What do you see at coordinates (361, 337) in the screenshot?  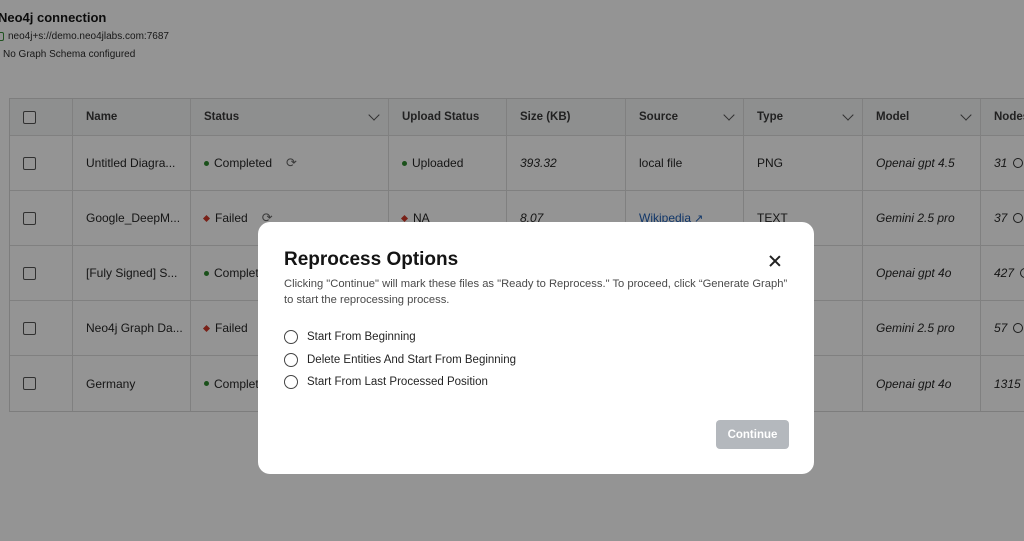 I see `option-label: Start From Beginning` at bounding box center [361, 337].